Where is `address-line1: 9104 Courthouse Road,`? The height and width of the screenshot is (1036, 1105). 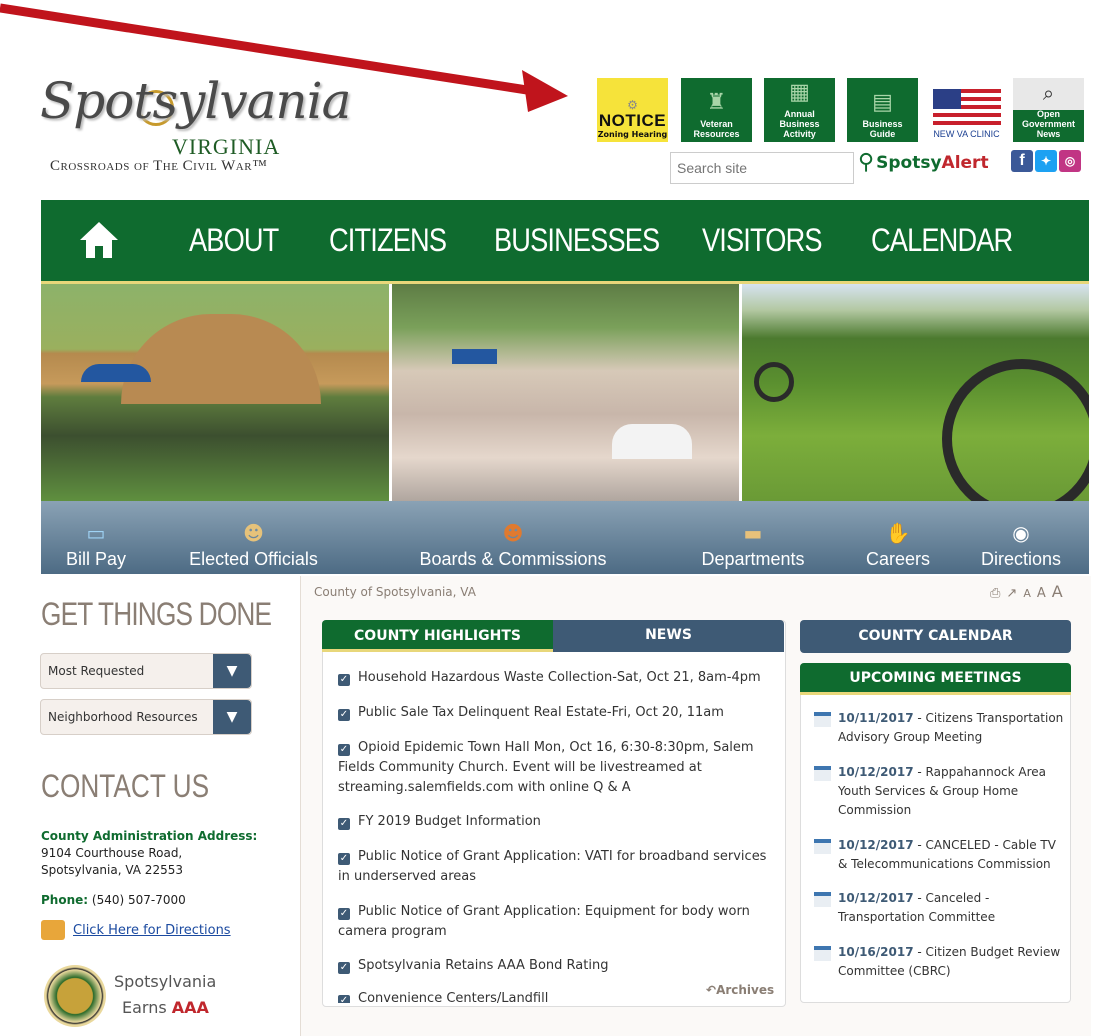 address-line1: 9104 Courthouse Road, is located at coordinates (112, 853).